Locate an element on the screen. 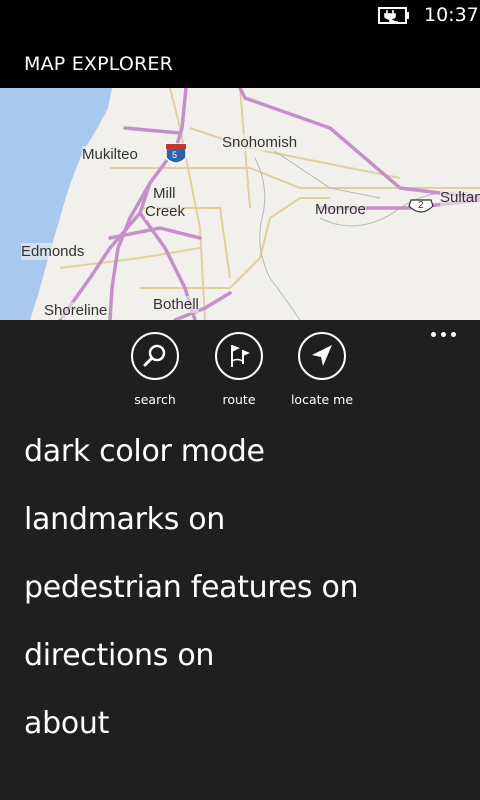  route-flags-icon is located at coordinates (240, 356).